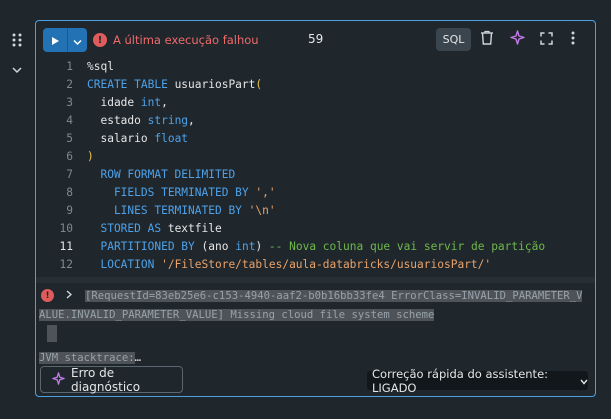  I want to click on code-line: 7 ROW FORMAT DELIMITED, so click(315, 175).